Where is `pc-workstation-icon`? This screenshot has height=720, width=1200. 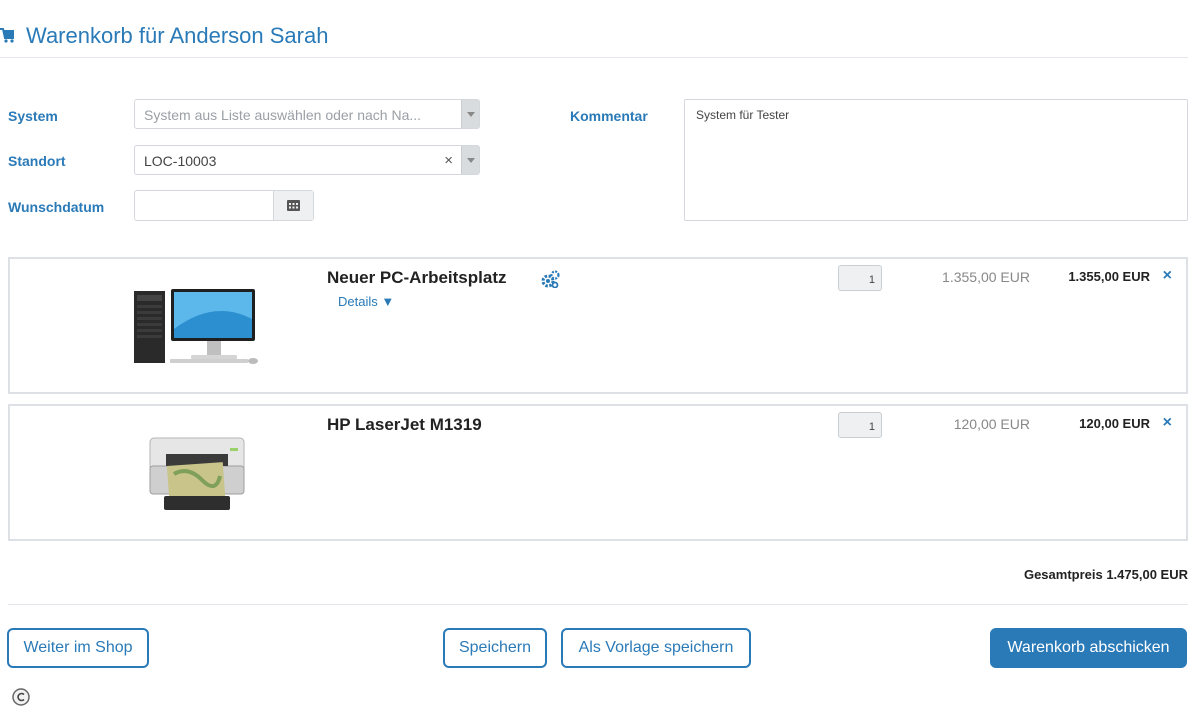 pc-workstation-icon is located at coordinates (196, 326).